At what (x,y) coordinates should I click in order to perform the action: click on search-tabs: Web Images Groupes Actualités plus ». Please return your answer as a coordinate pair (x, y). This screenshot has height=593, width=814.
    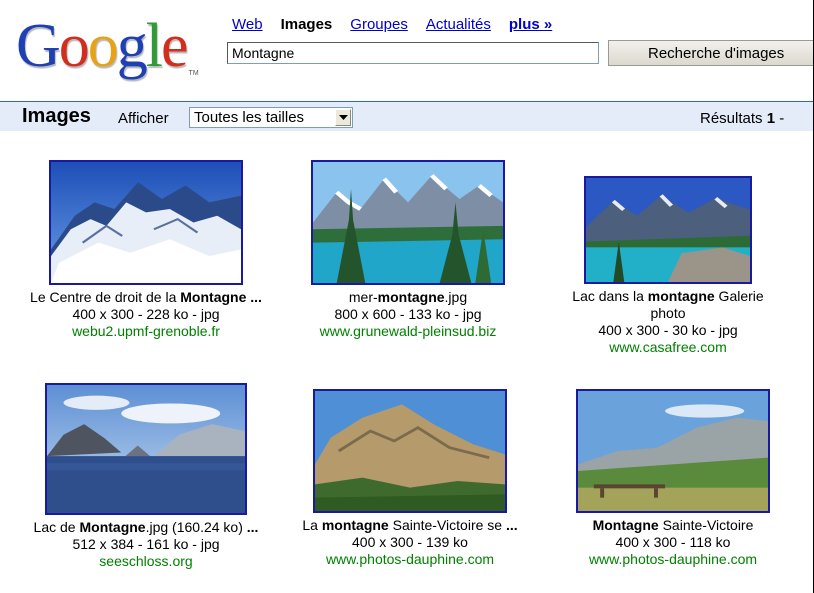
    Looking at the image, I should click on (401, 25).